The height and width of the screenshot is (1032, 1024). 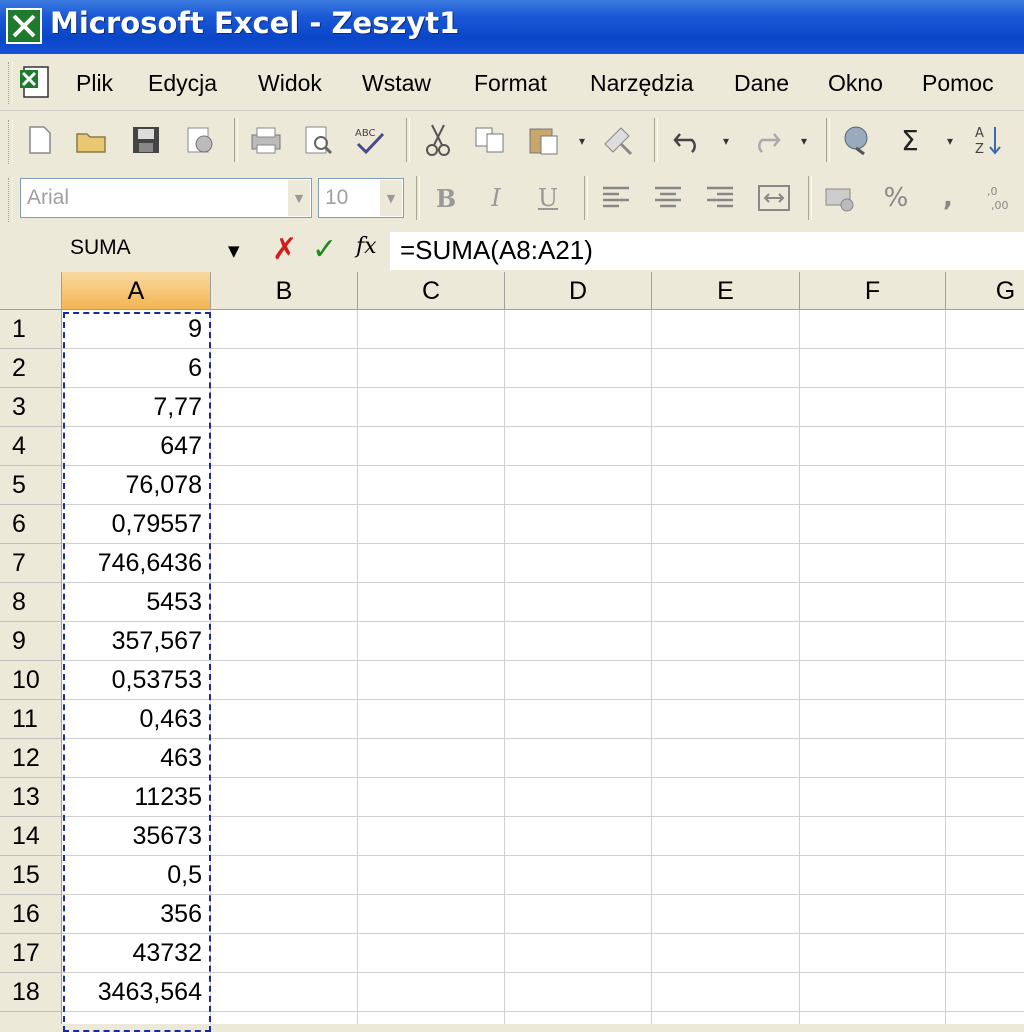 What do you see at coordinates (10, 200) in the screenshot?
I see `formatting-toolbar-grip` at bounding box center [10, 200].